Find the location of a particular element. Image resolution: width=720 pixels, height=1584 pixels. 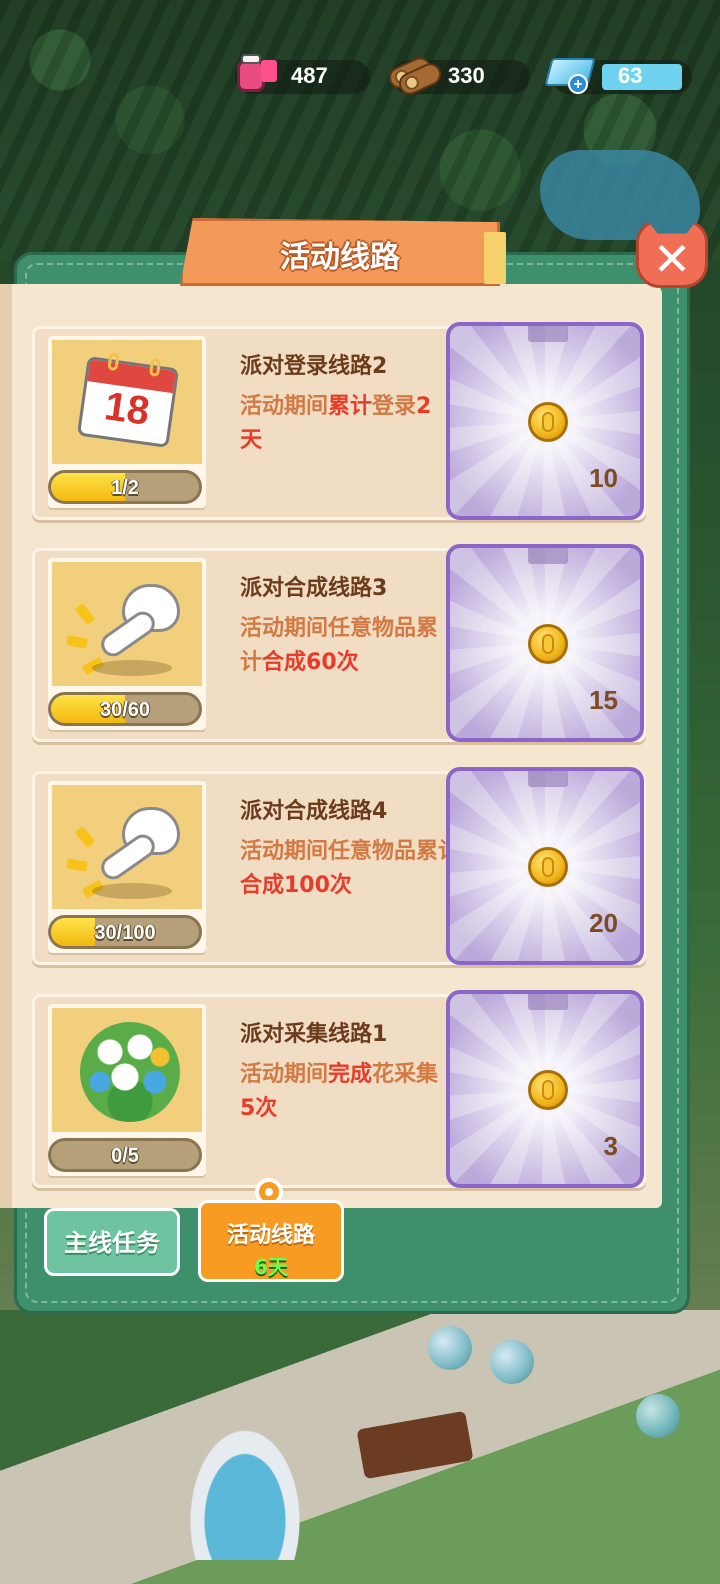

tab-main-label: 主线任务 is located at coordinates (112, 1243).